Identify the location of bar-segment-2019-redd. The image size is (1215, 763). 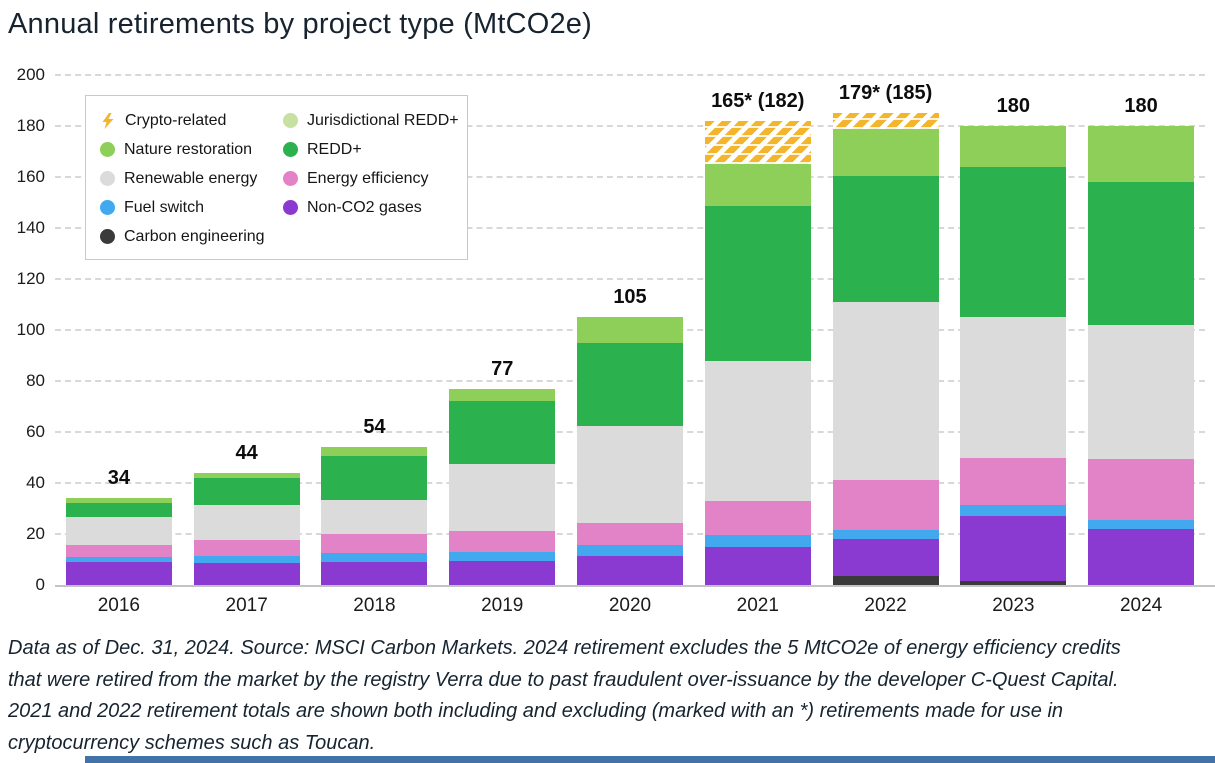
(502, 432).